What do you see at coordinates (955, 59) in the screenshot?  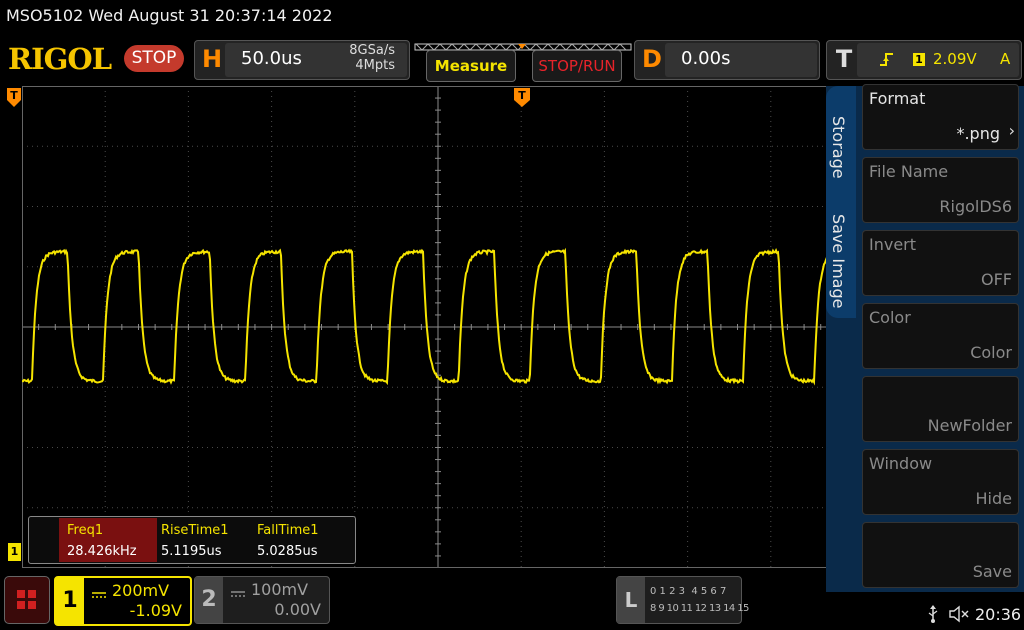 I see `trigger-level: 2.09V` at bounding box center [955, 59].